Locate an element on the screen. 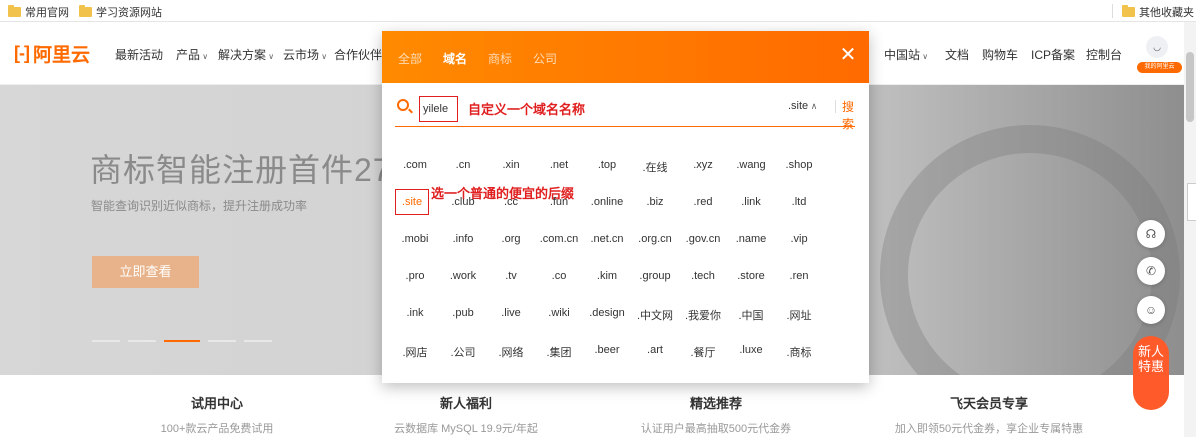 Image resolution: width=1196 pixels, height=437 pixels. tld-option: .中国 is located at coordinates (751, 315).